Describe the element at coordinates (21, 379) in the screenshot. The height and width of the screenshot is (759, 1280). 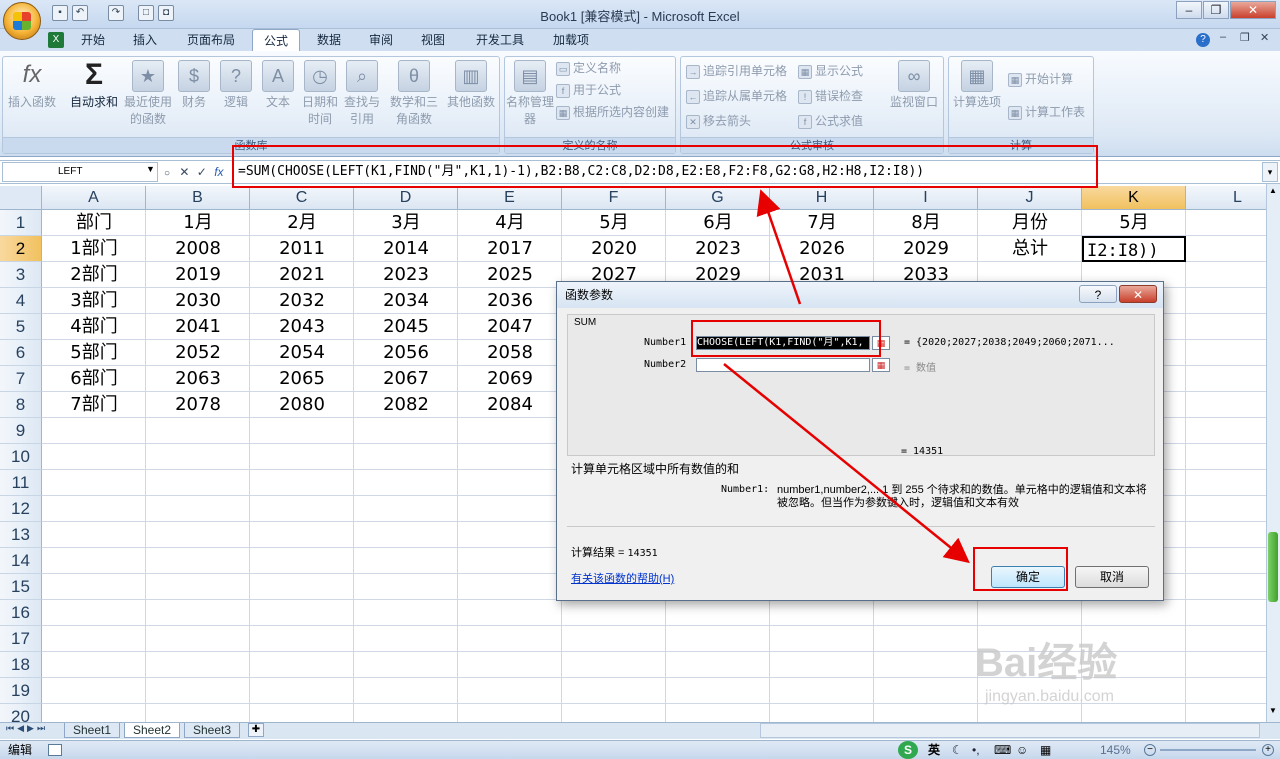
I see `row-header-7: 7` at that location.